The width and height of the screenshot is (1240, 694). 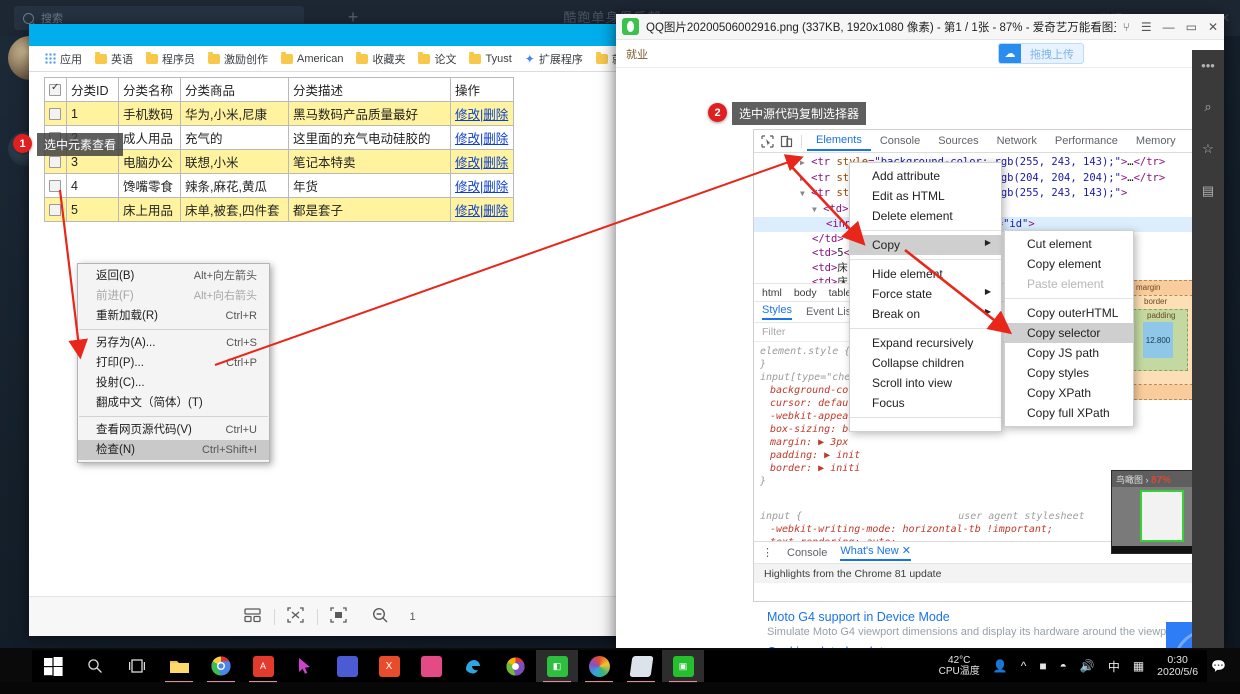 What do you see at coordinates (925, 274) in the screenshot?
I see `menu-item-hide-element: Hide element` at bounding box center [925, 274].